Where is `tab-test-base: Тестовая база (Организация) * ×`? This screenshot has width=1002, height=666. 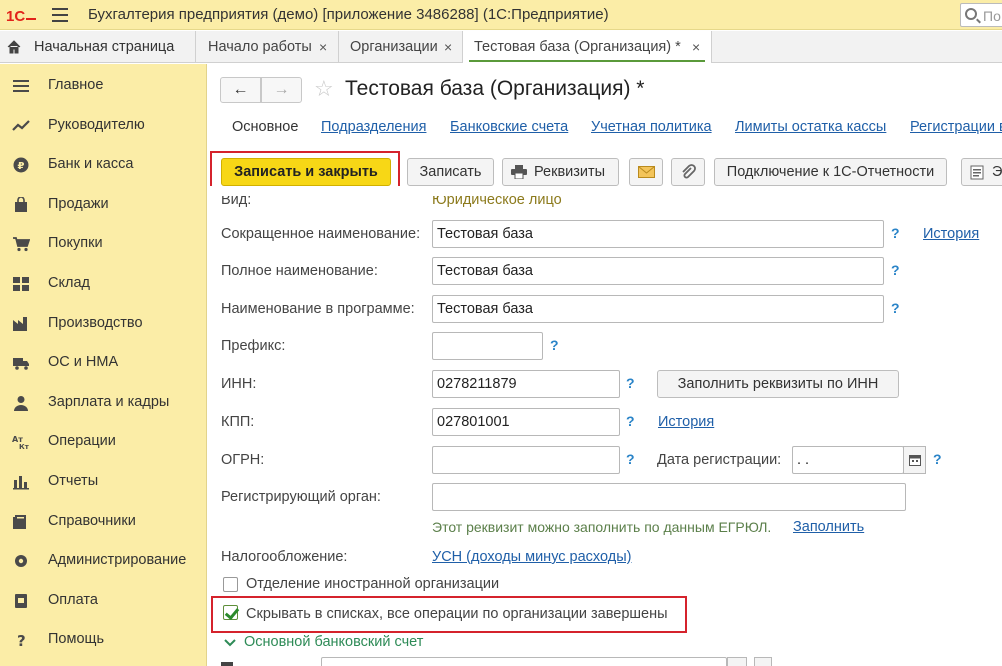
tab-test-base: Тестовая база (Организация) * × is located at coordinates (587, 47).